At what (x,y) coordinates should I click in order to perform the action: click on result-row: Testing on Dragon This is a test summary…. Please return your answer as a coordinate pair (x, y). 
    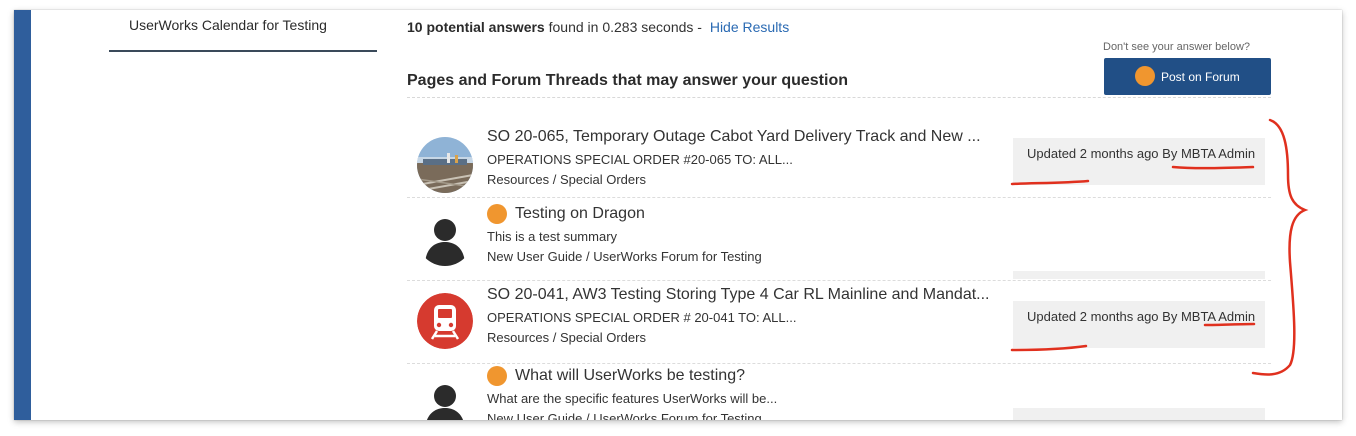
    Looking at the image, I should click on (839, 239).